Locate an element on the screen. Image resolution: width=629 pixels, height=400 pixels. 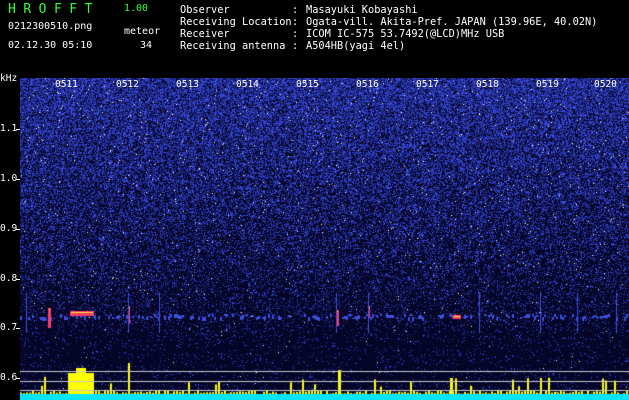
time-tick-label: 0520 is located at coordinates (605, 84).